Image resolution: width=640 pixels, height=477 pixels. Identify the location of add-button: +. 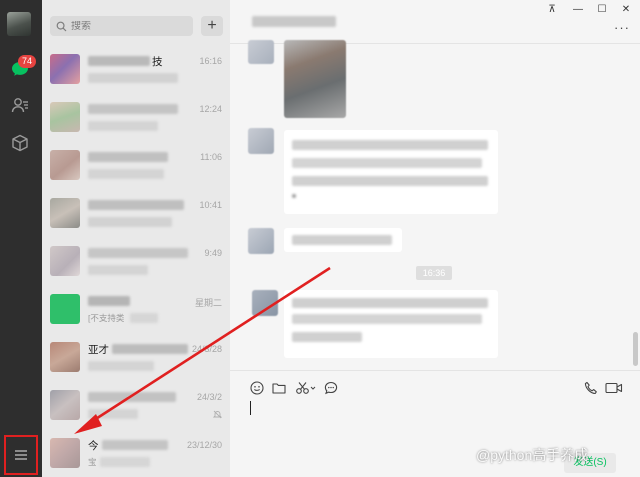
(212, 26).